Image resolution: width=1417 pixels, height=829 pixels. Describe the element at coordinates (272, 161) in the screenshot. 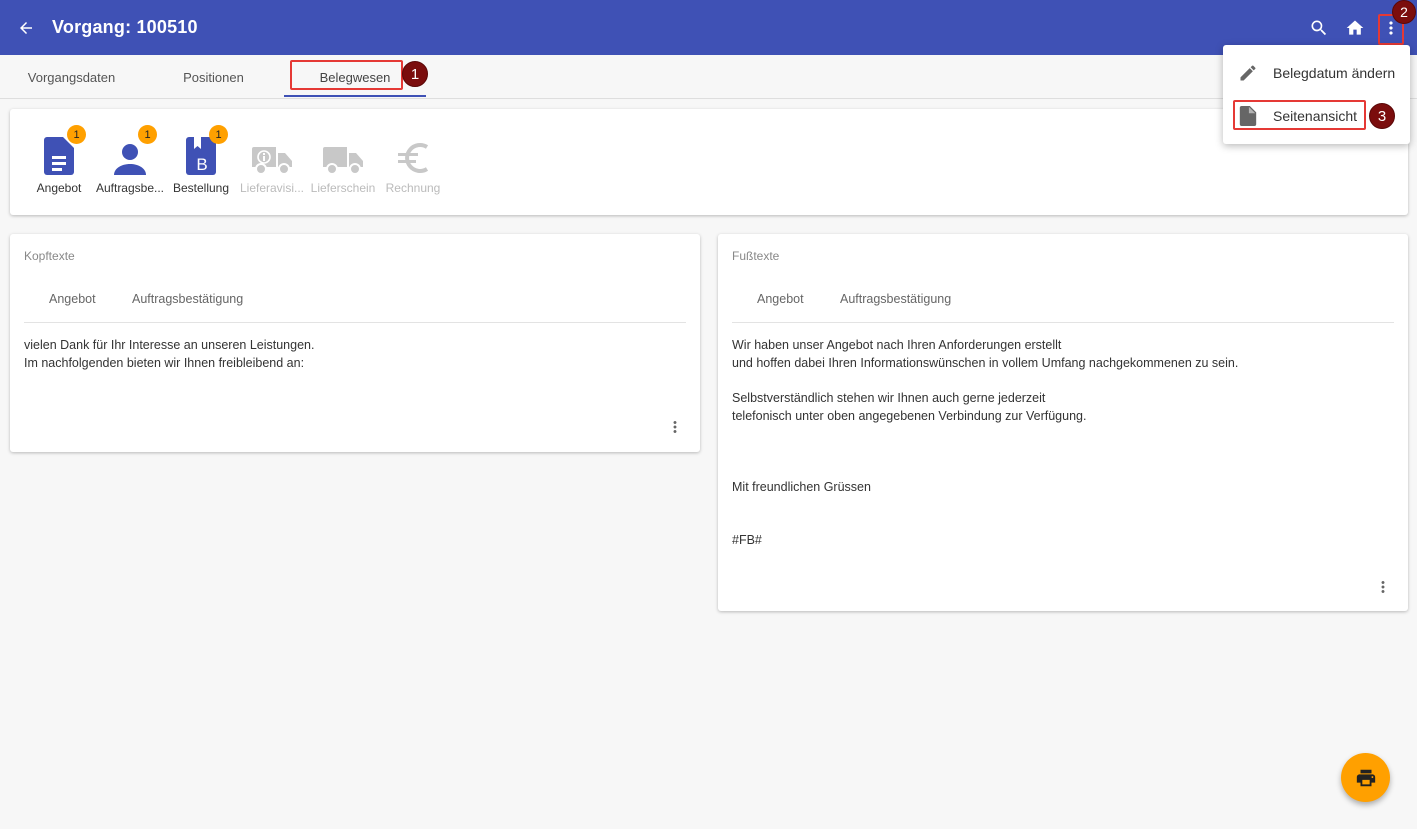

I see `truck-info-icon` at that location.